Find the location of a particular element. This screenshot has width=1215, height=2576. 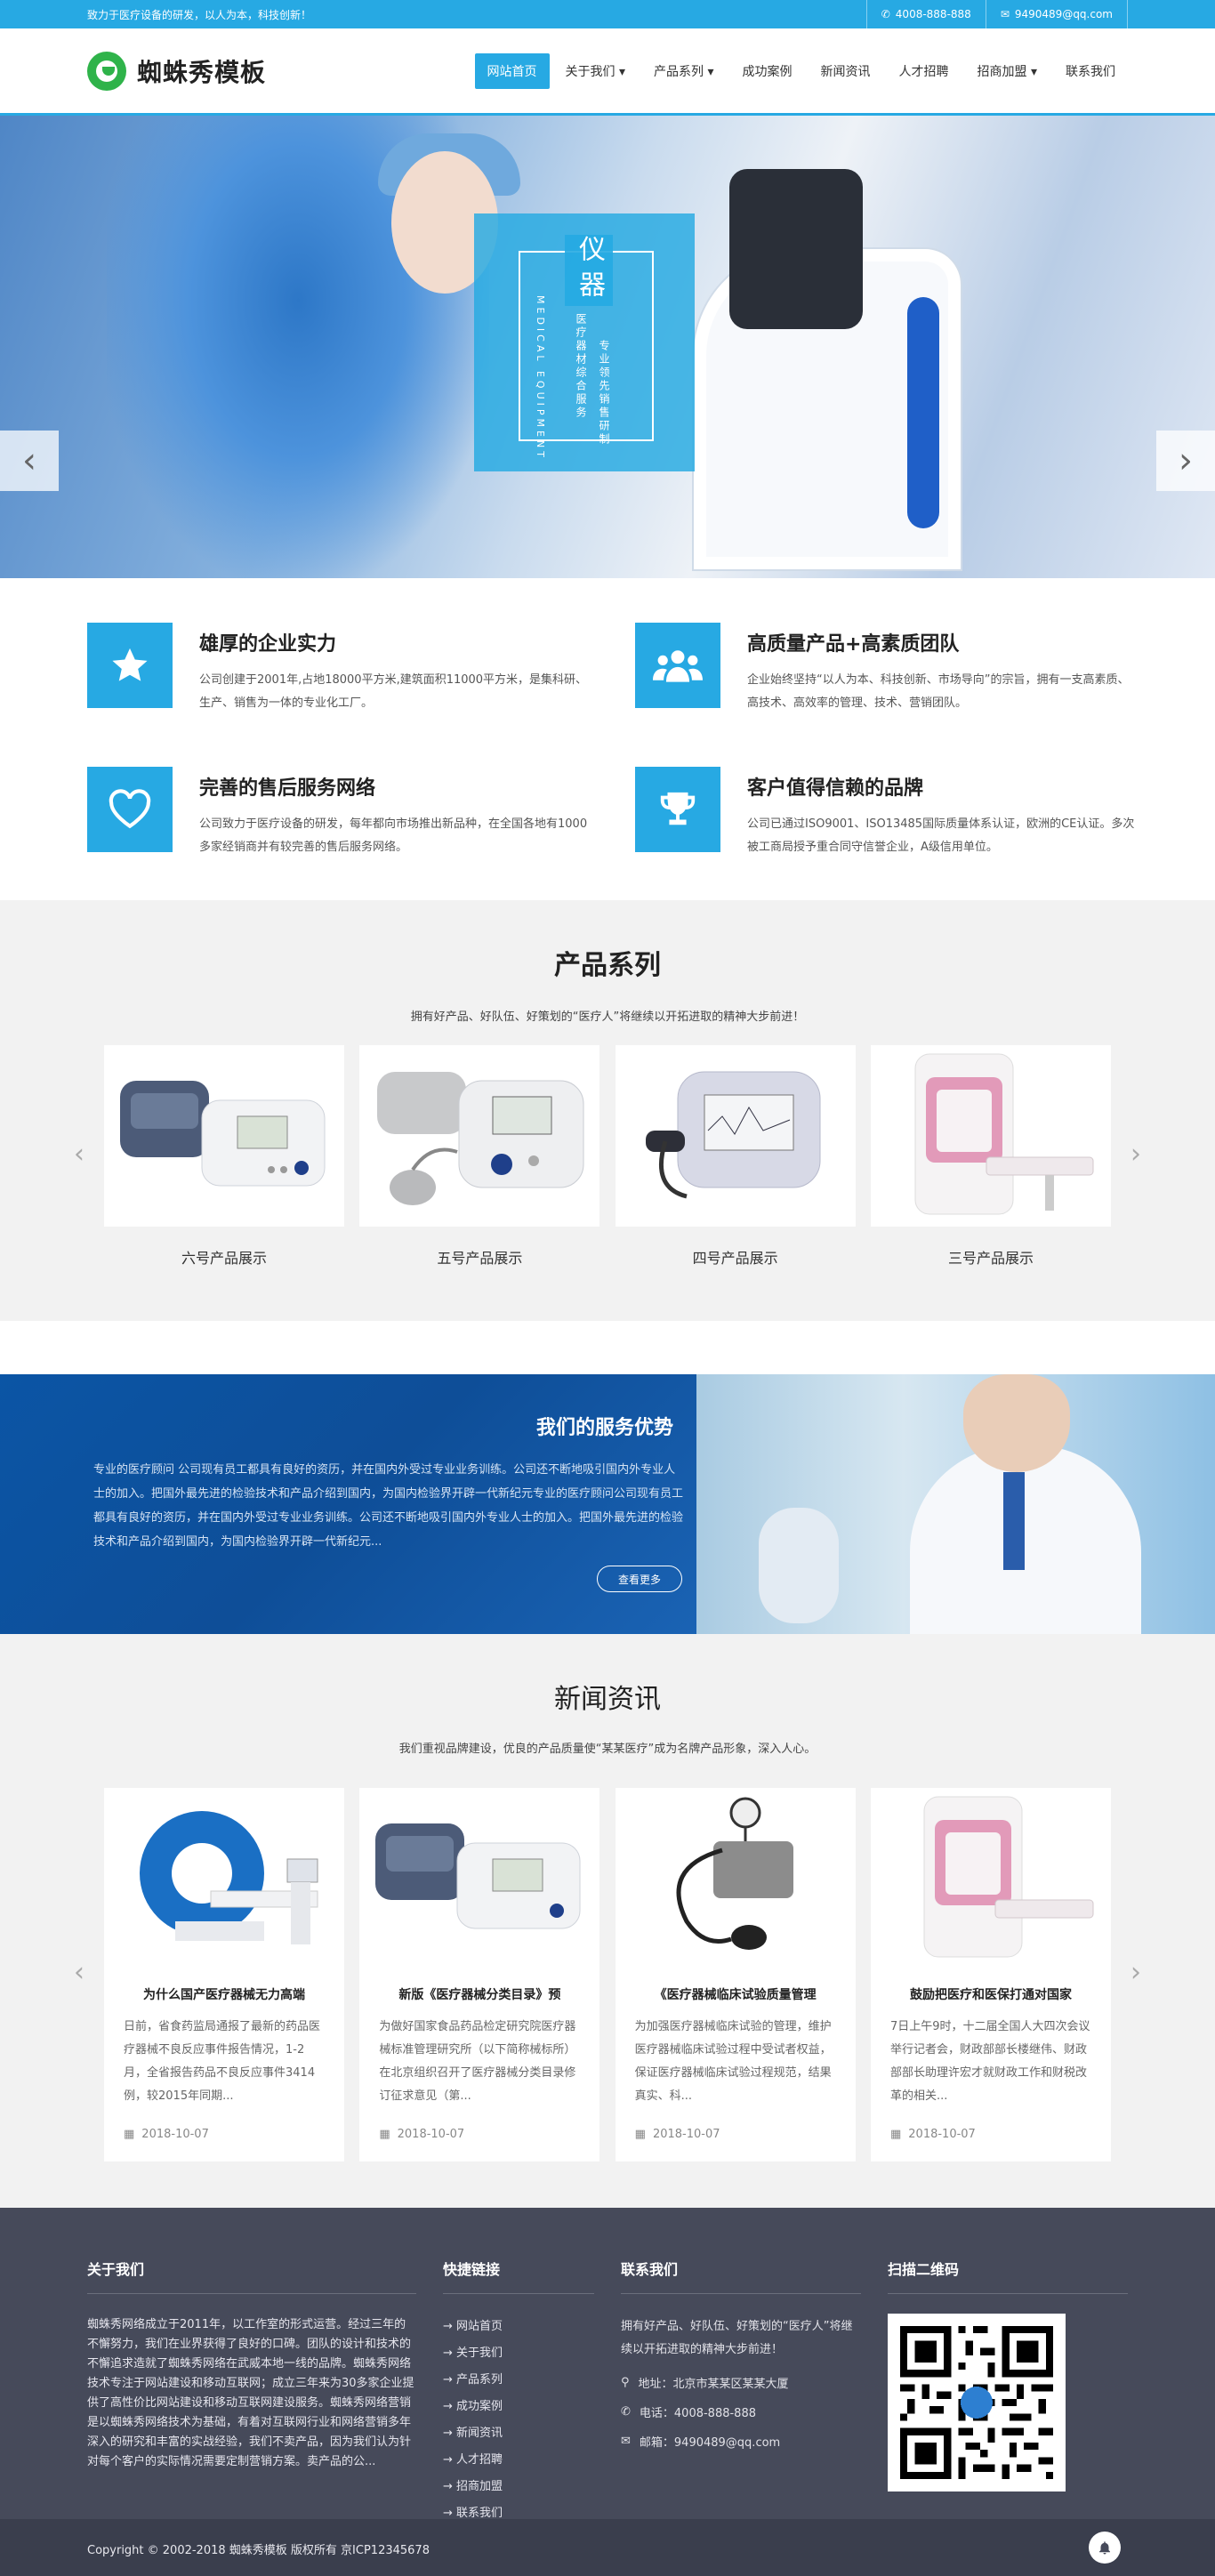

news-card-title: 鼓励把医疗和医保打通对国家 is located at coordinates (990, 1994).